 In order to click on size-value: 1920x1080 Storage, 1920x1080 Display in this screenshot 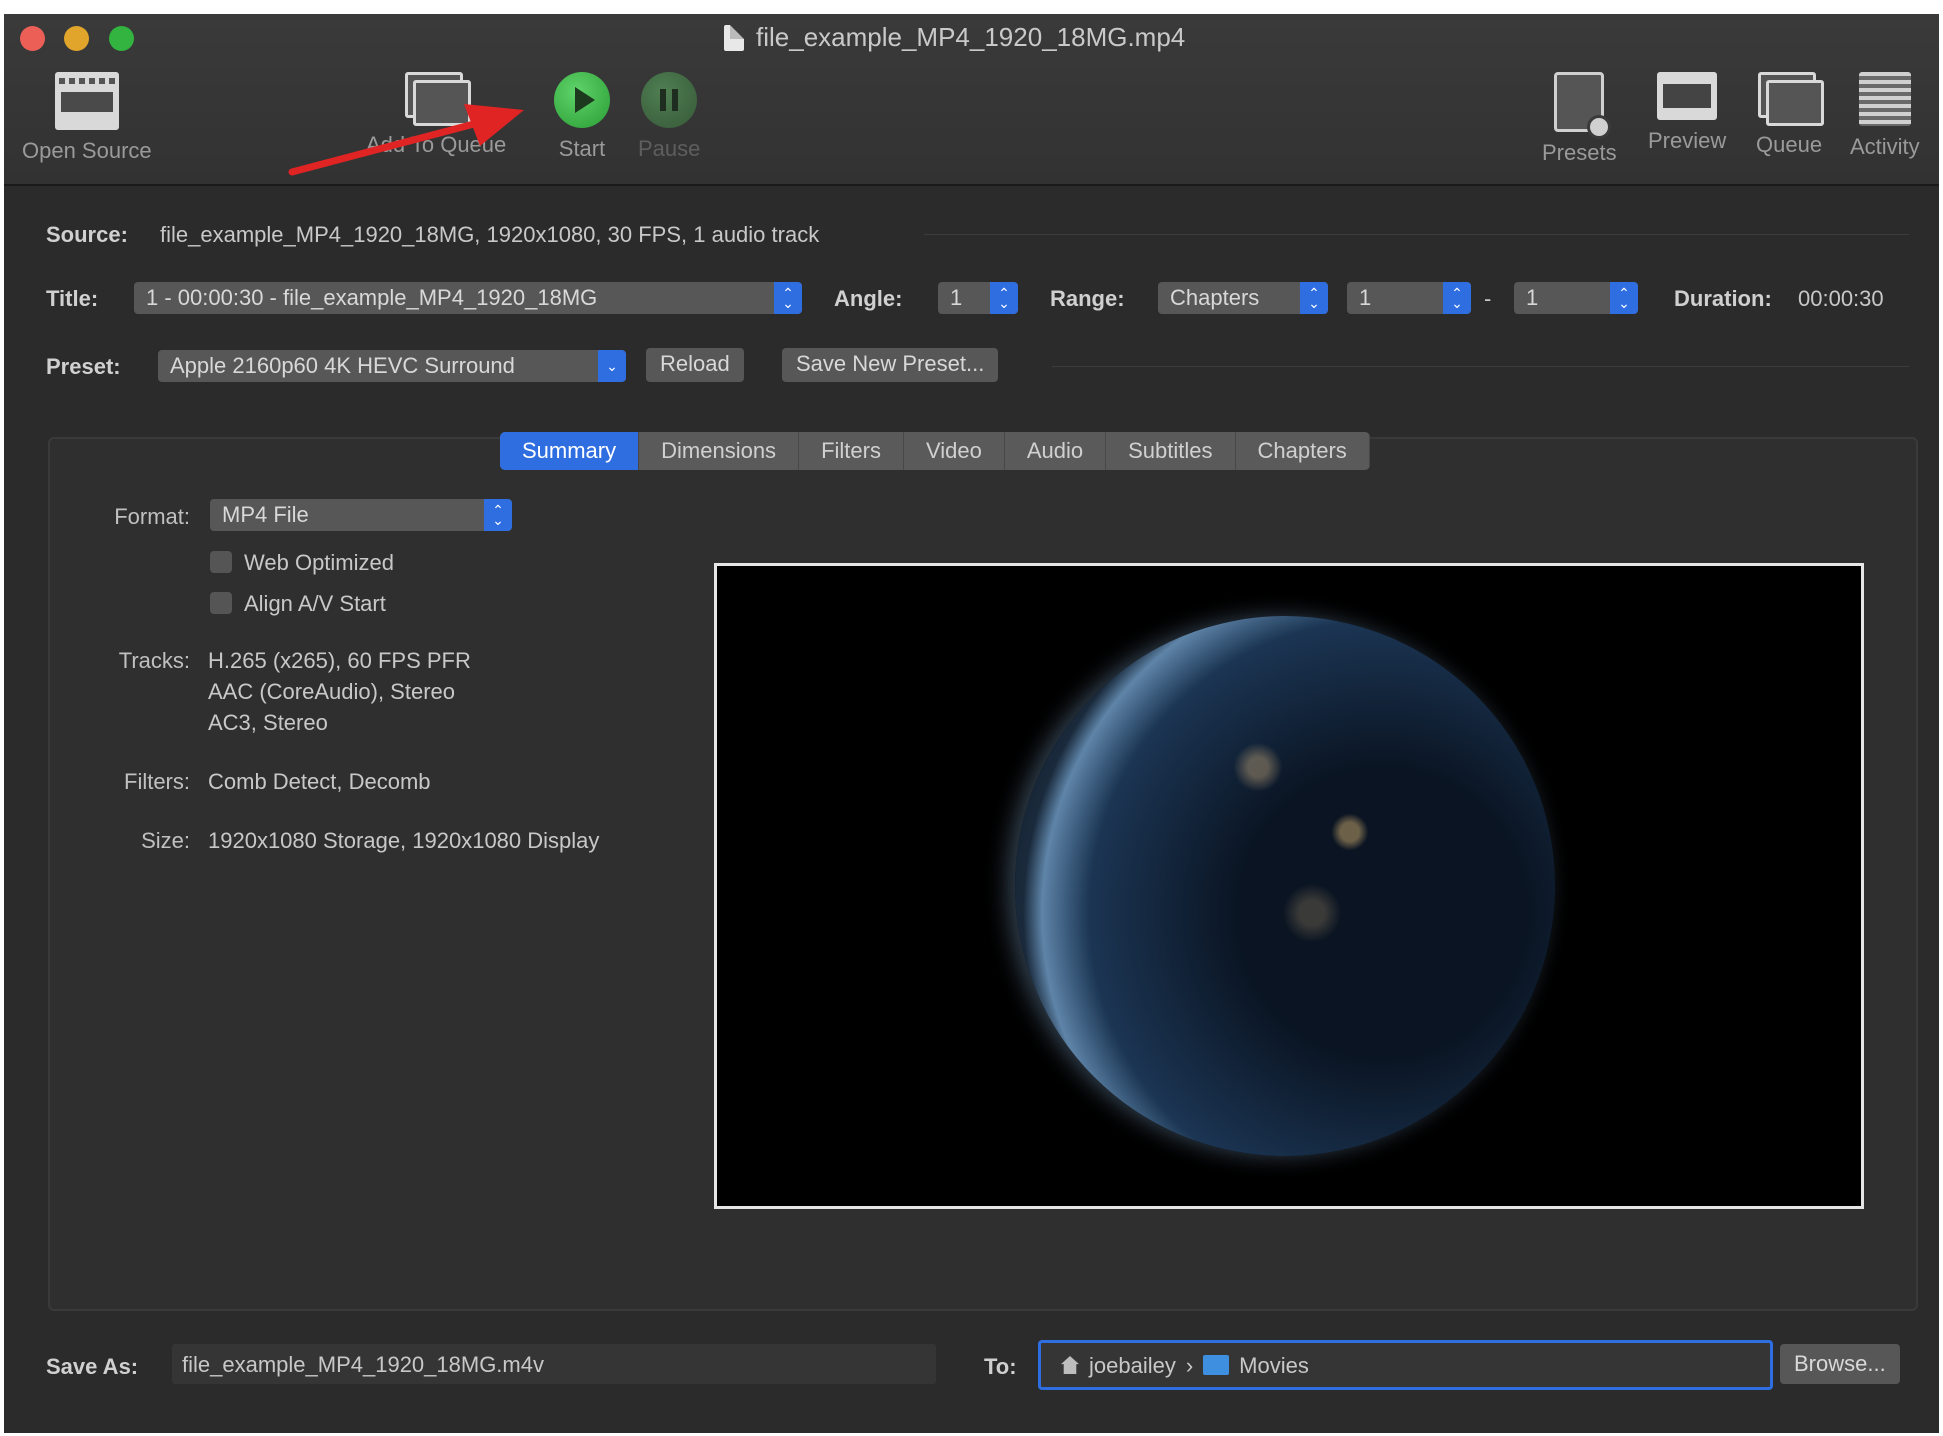, I will do `click(404, 840)`.